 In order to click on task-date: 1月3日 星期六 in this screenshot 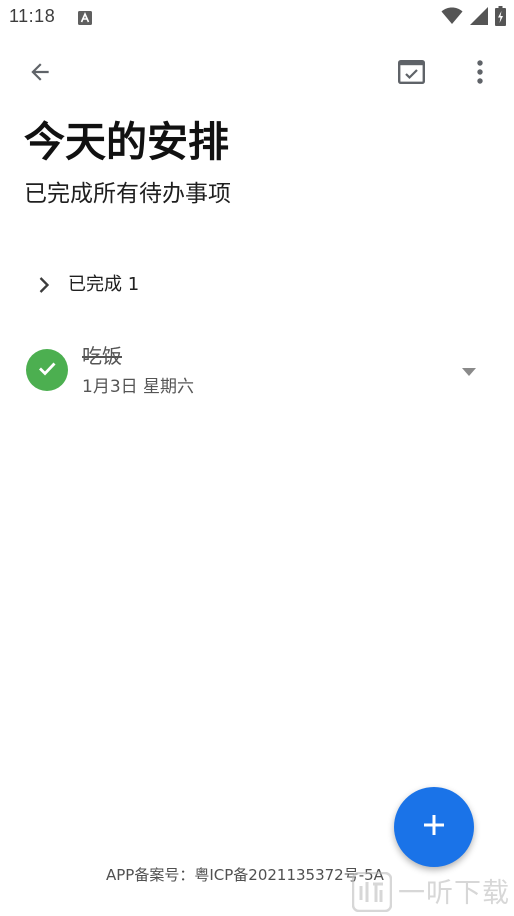, I will do `click(138, 387)`.